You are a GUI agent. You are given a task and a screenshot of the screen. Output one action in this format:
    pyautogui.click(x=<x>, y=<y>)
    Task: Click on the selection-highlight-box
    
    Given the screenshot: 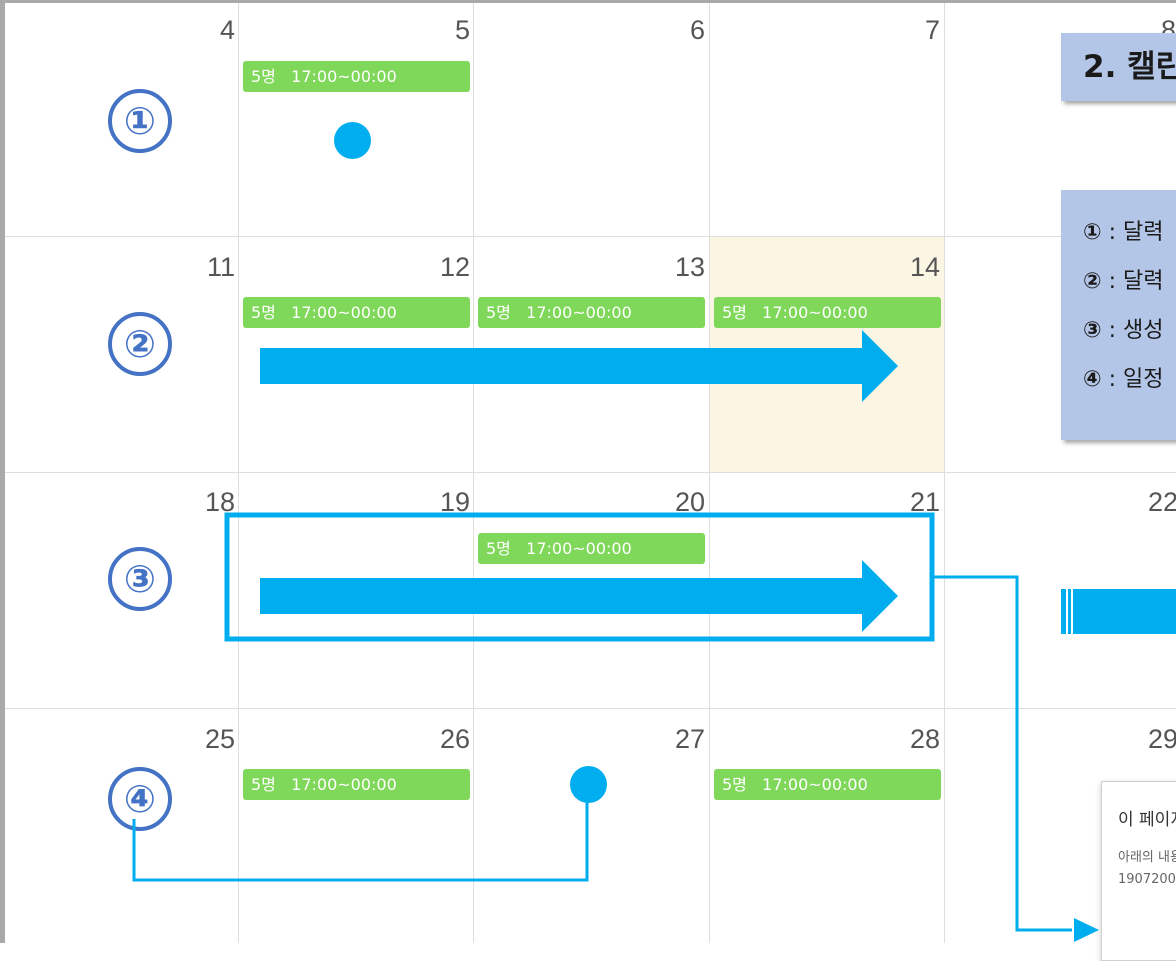 What is the action you would take?
    pyautogui.click(x=579, y=577)
    